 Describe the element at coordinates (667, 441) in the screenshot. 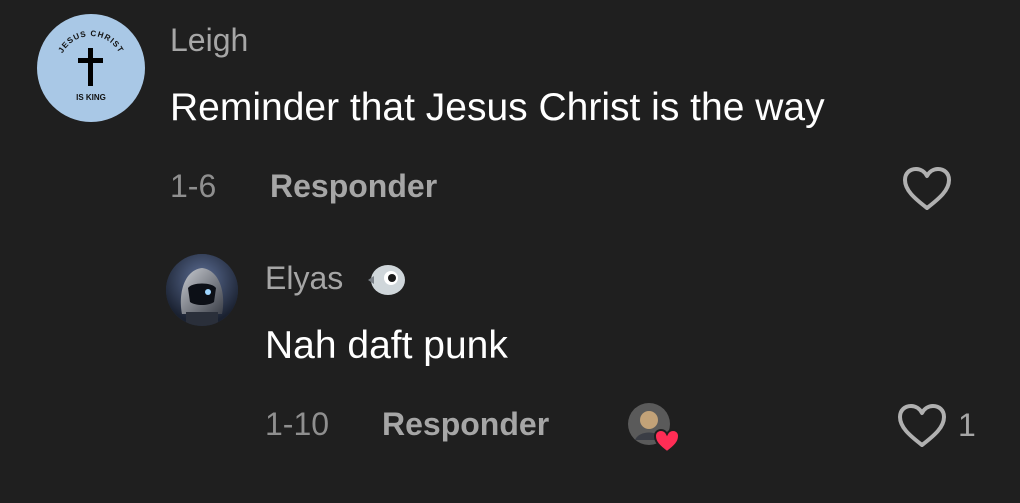

I see `red-heart-icon` at that location.